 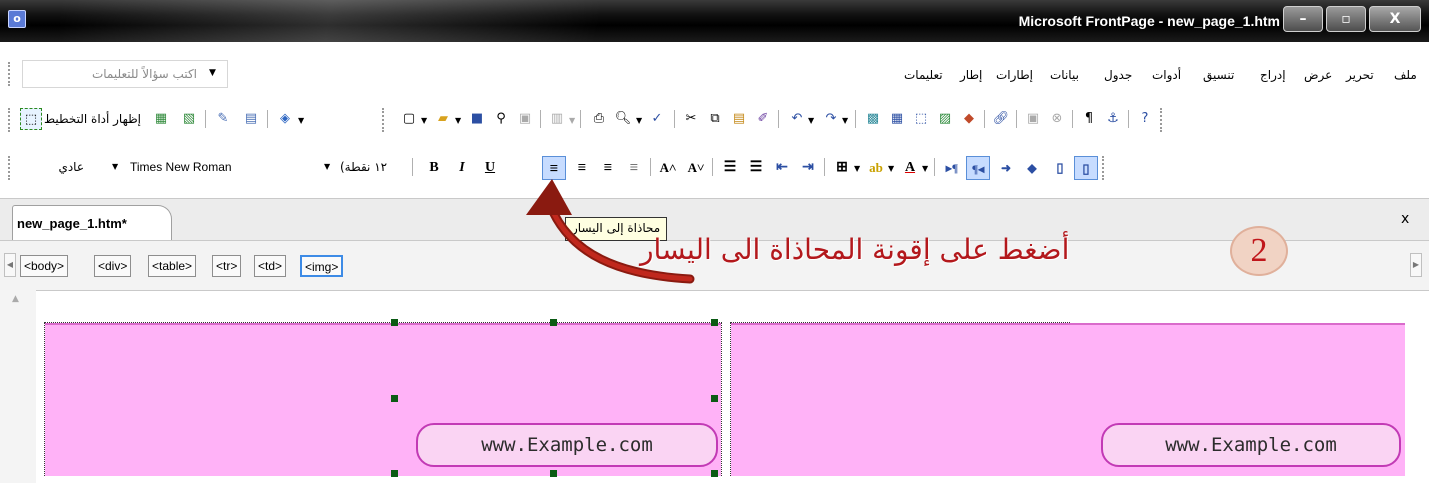 What do you see at coordinates (567, 445) in the screenshot?
I see `url-image-left: www.Example.com` at bounding box center [567, 445].